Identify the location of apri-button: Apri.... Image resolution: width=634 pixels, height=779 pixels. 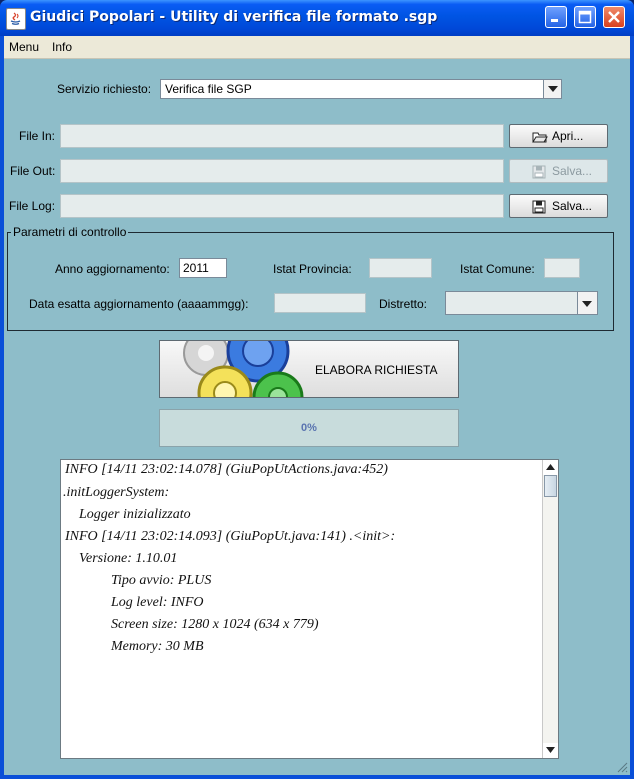
(558, 136).